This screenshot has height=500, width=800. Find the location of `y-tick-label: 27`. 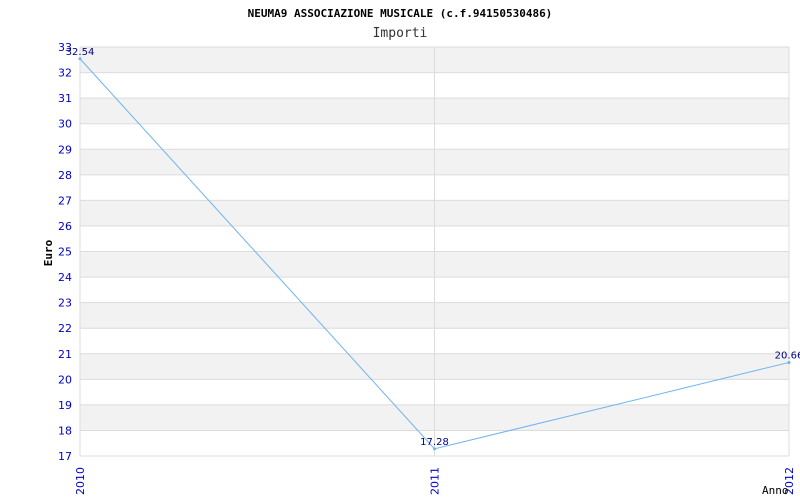

y-tick-label: 27 is located at coordinates (65, 200).